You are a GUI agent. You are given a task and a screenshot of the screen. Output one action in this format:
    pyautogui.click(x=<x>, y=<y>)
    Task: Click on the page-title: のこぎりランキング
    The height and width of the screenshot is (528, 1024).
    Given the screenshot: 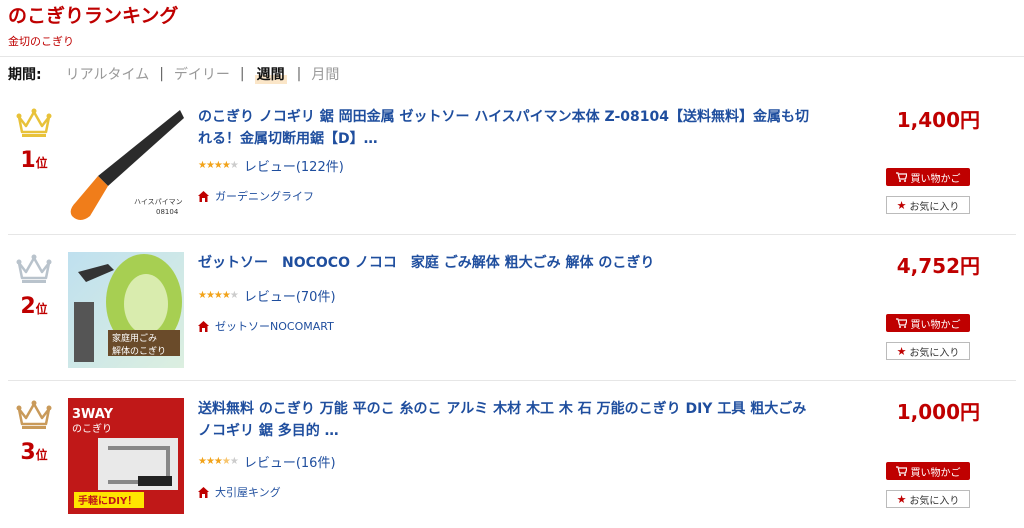 What is the action you would take?
    pyautogui.click(x=93, y=16)
    